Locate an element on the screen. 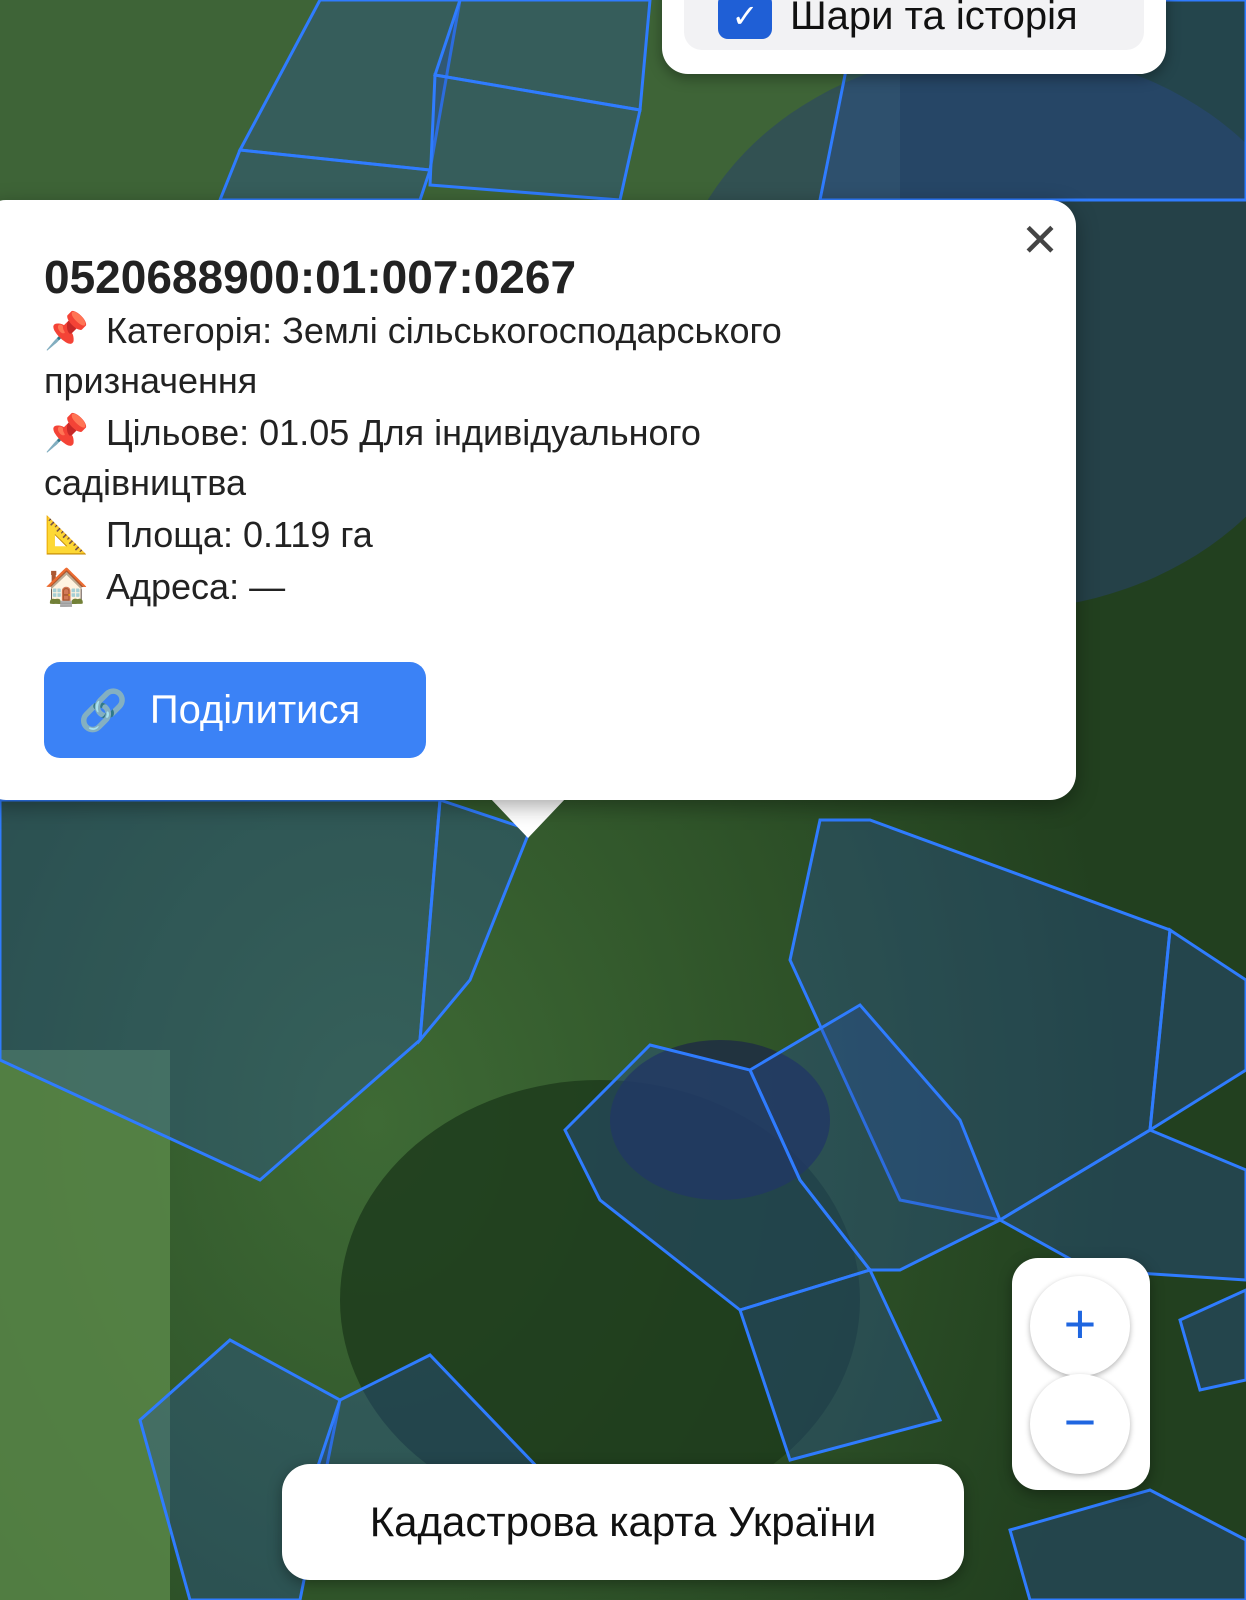 Image resolution: width=1246 pixels, height=1600 pixels. purpose-text: Цільове: 01.05 Для індивідуального is located at coordinates (403, 432).